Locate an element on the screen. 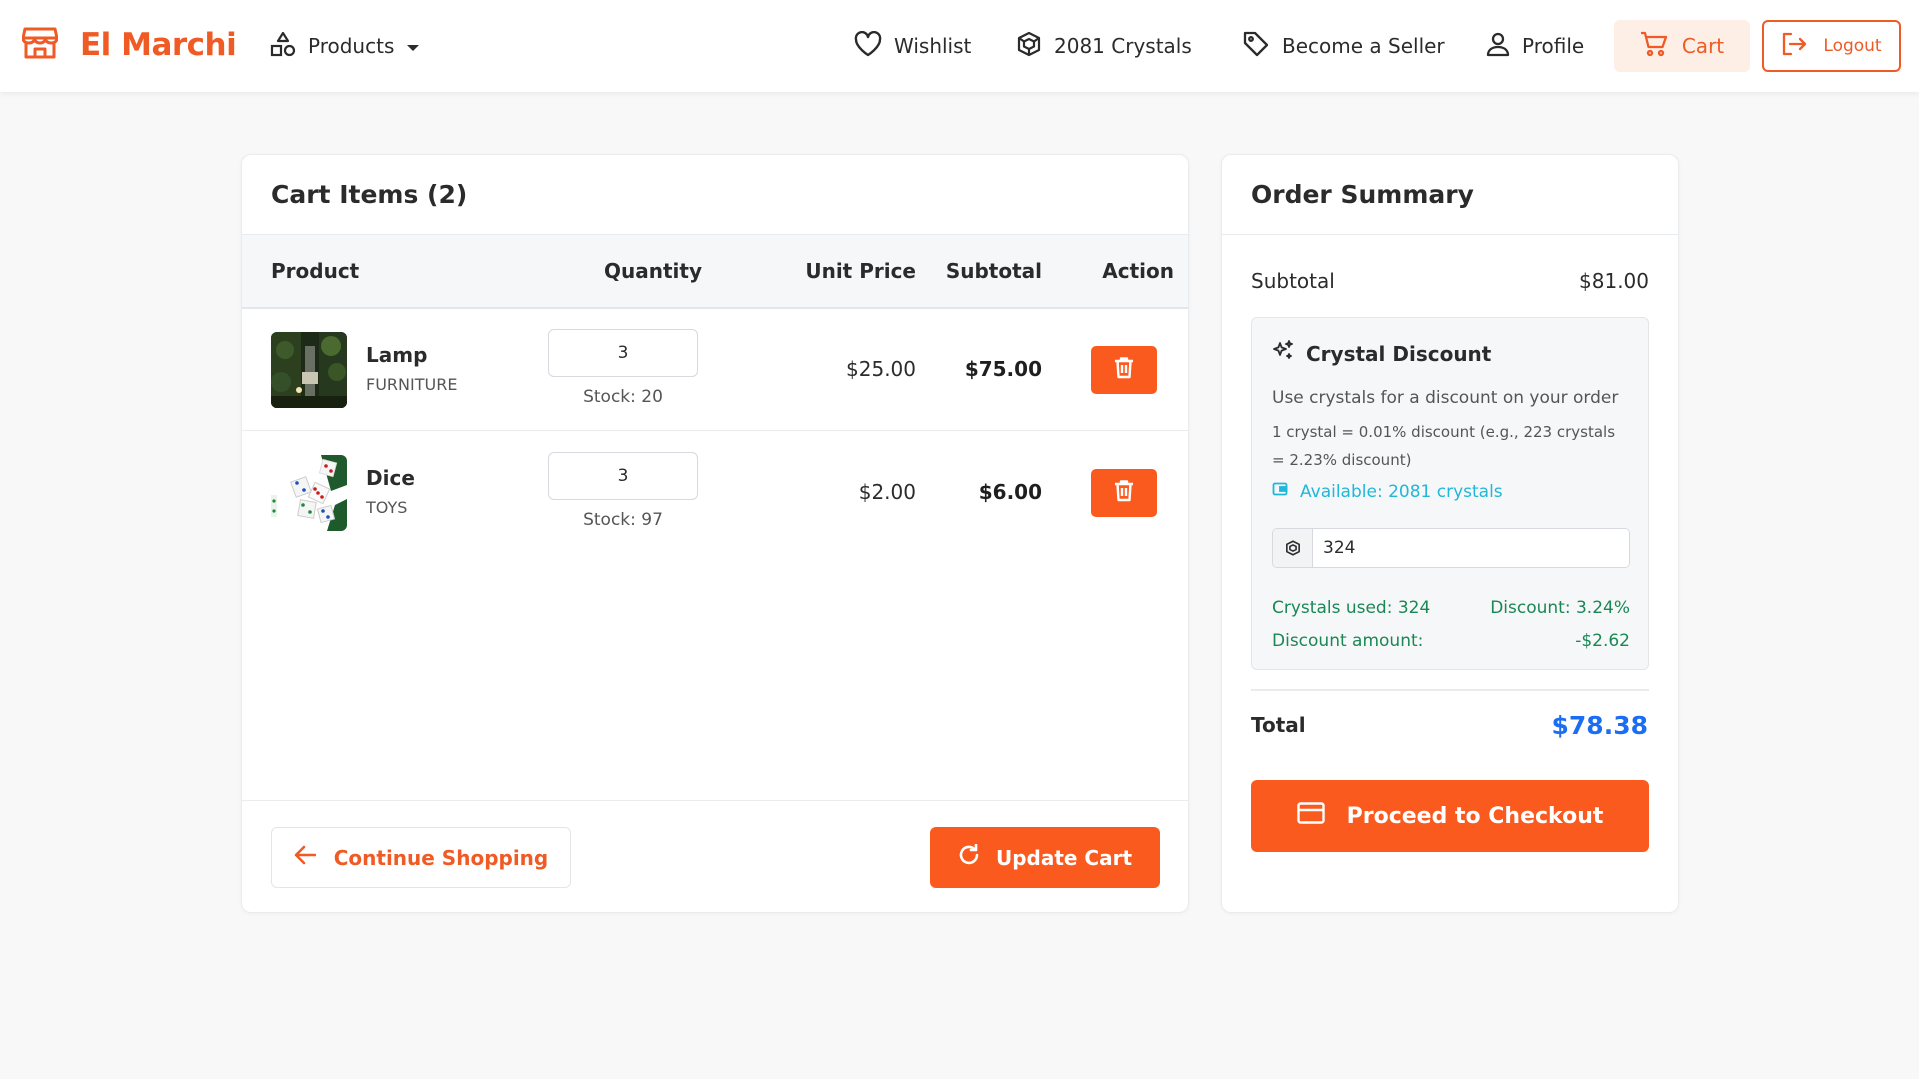 This screenshot has width=1919, height=1079. nav-seller-label: Become a Seller is located at coordinates (1363, 46).